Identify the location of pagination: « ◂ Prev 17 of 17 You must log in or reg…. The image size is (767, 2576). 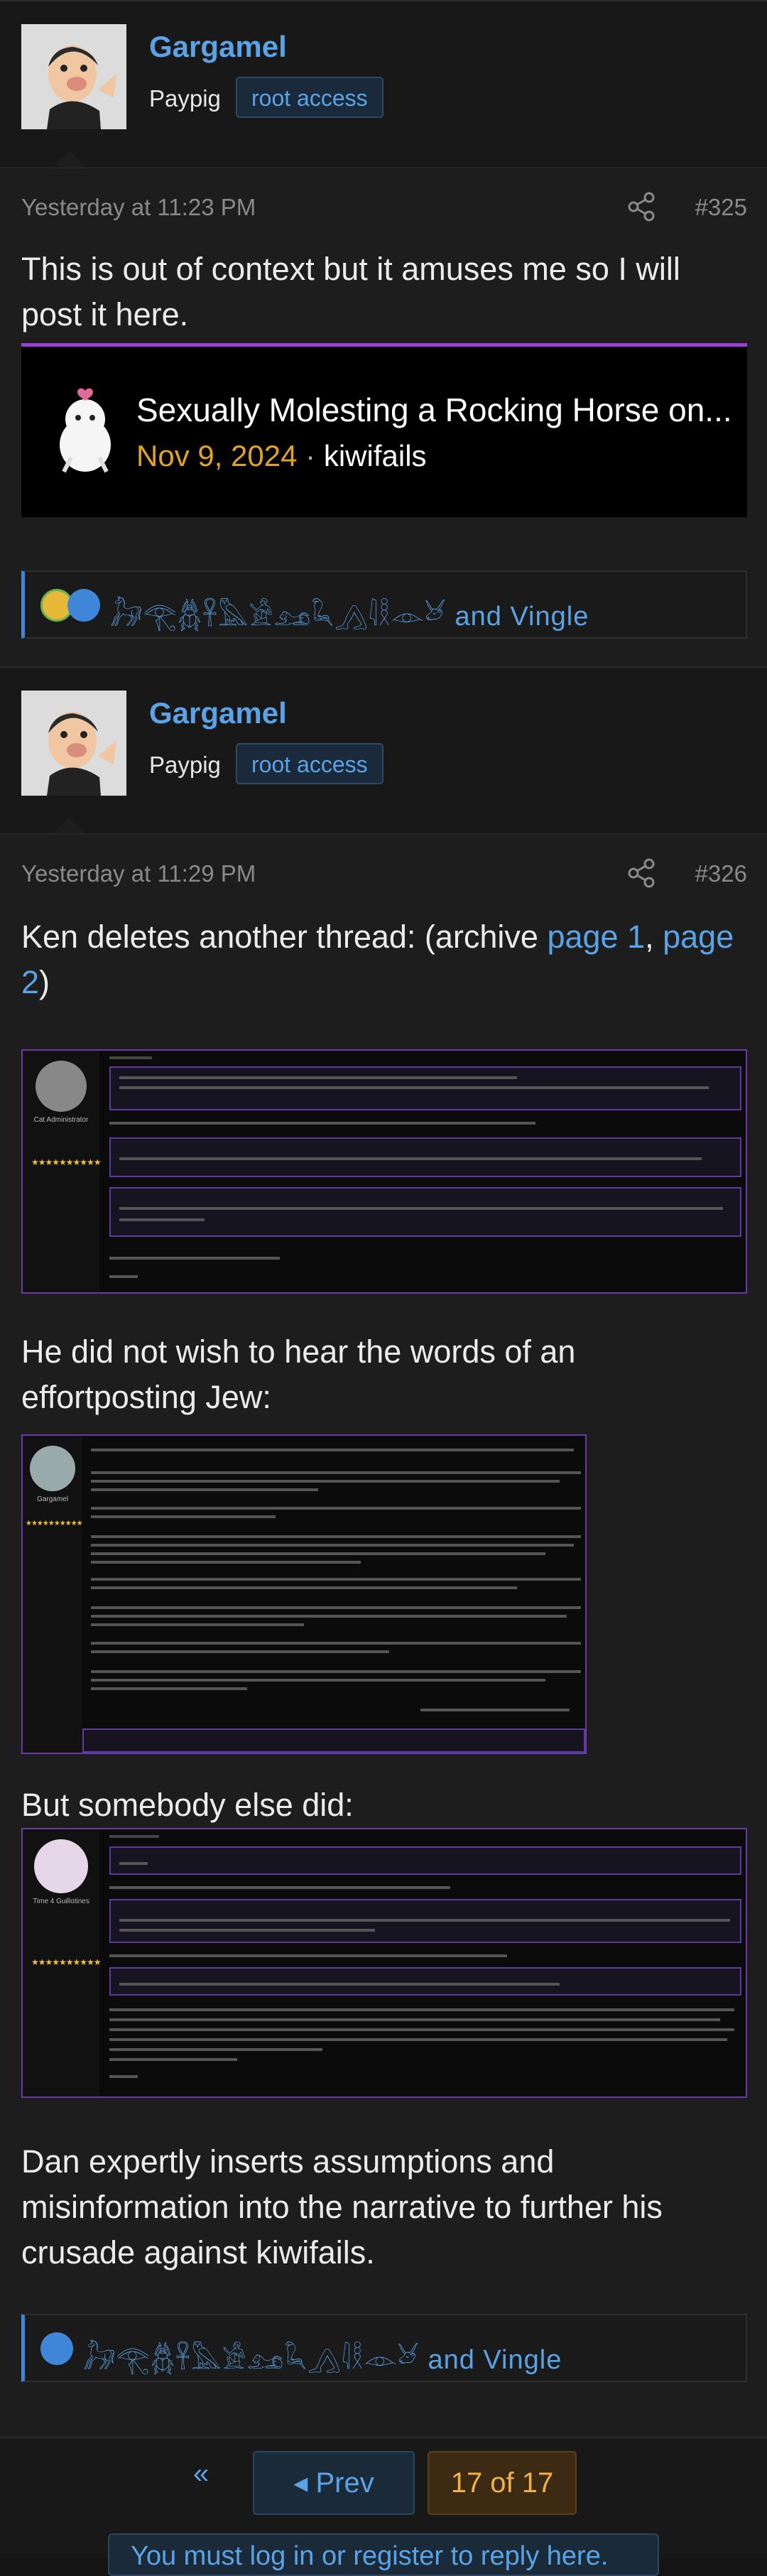
(383, 2506).